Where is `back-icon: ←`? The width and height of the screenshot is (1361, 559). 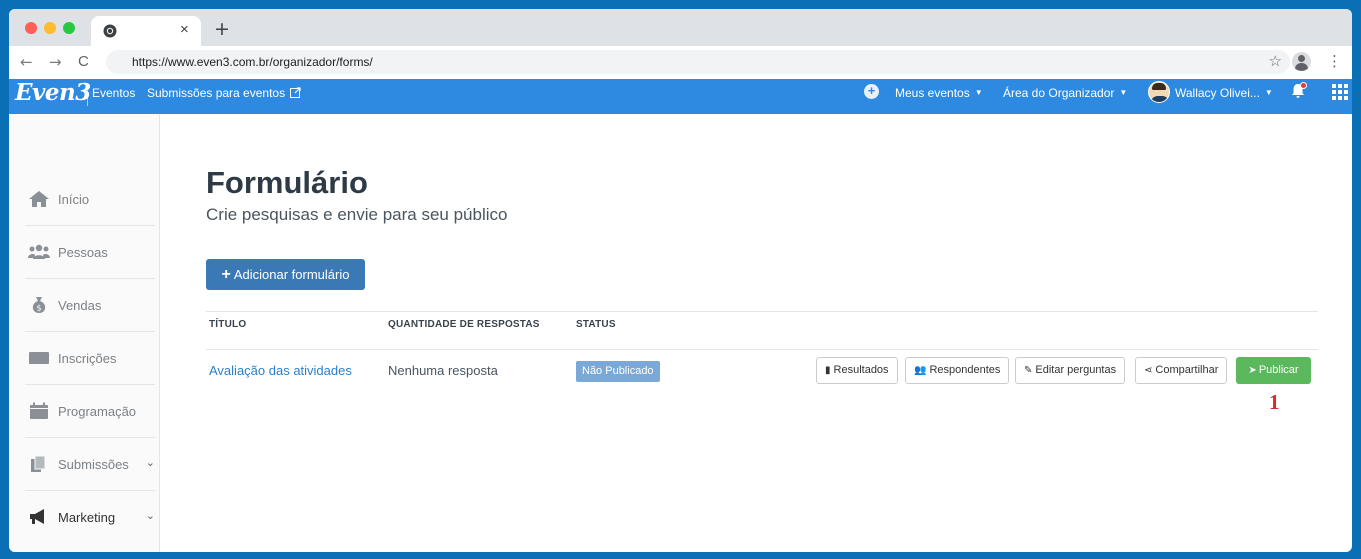
back-icon: ← is located at coordinates (26, 62).